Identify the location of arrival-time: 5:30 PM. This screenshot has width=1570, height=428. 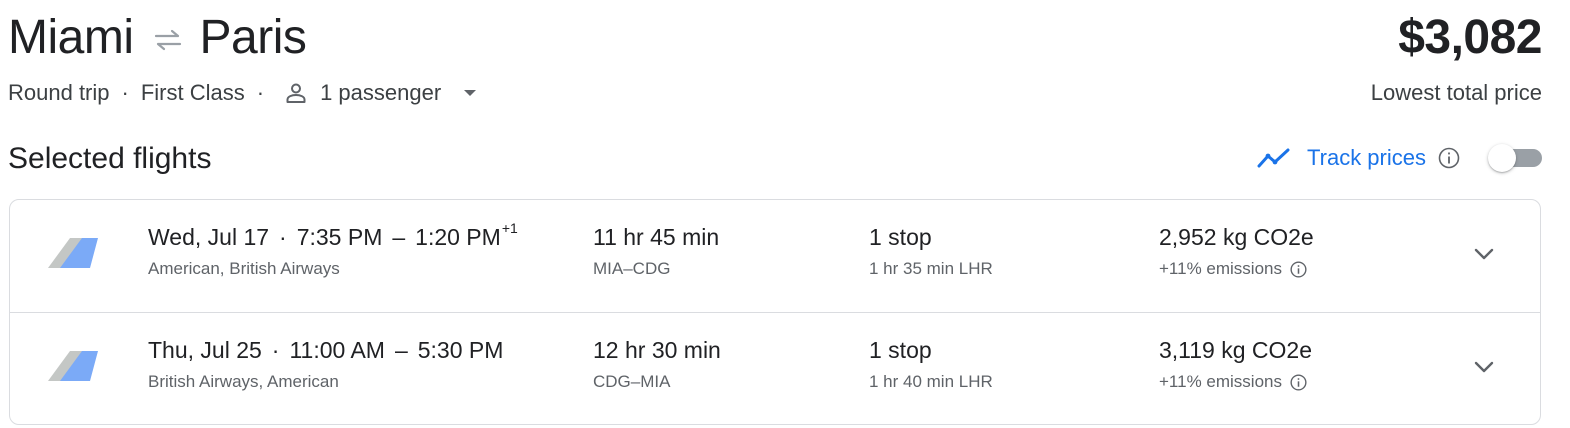
(460, 350).